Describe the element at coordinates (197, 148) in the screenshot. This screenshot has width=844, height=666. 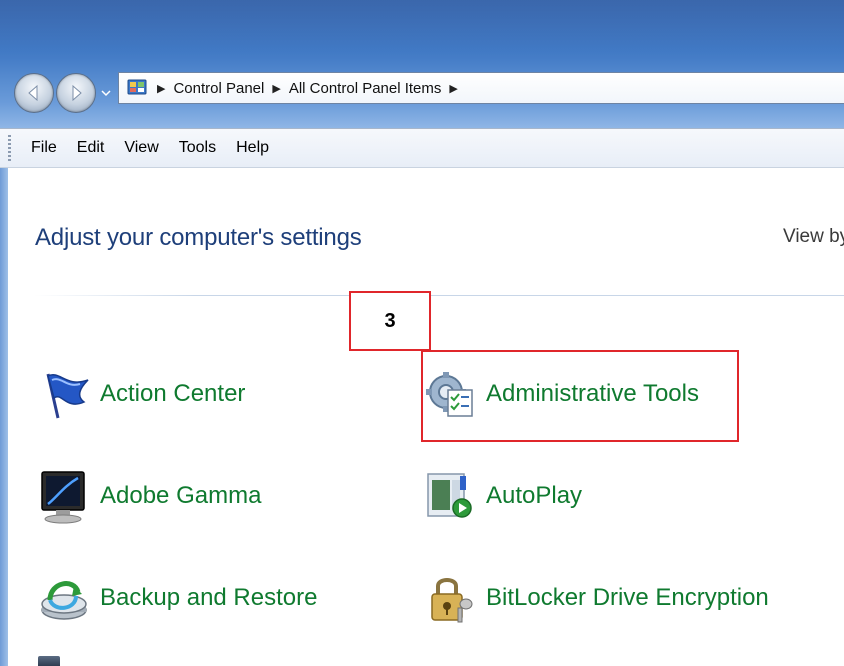
I see `menu-tools: Tools` at that location.